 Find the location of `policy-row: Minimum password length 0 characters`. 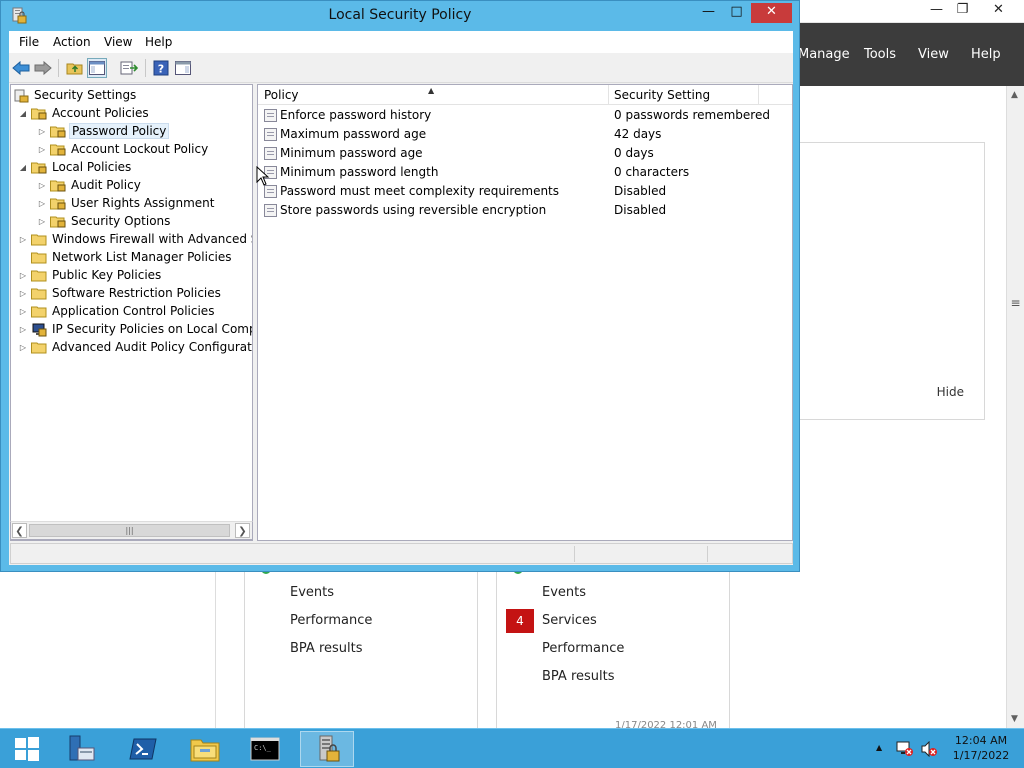

policy-row: Minimum password length 0 characters is located at coordinates (525, 172).